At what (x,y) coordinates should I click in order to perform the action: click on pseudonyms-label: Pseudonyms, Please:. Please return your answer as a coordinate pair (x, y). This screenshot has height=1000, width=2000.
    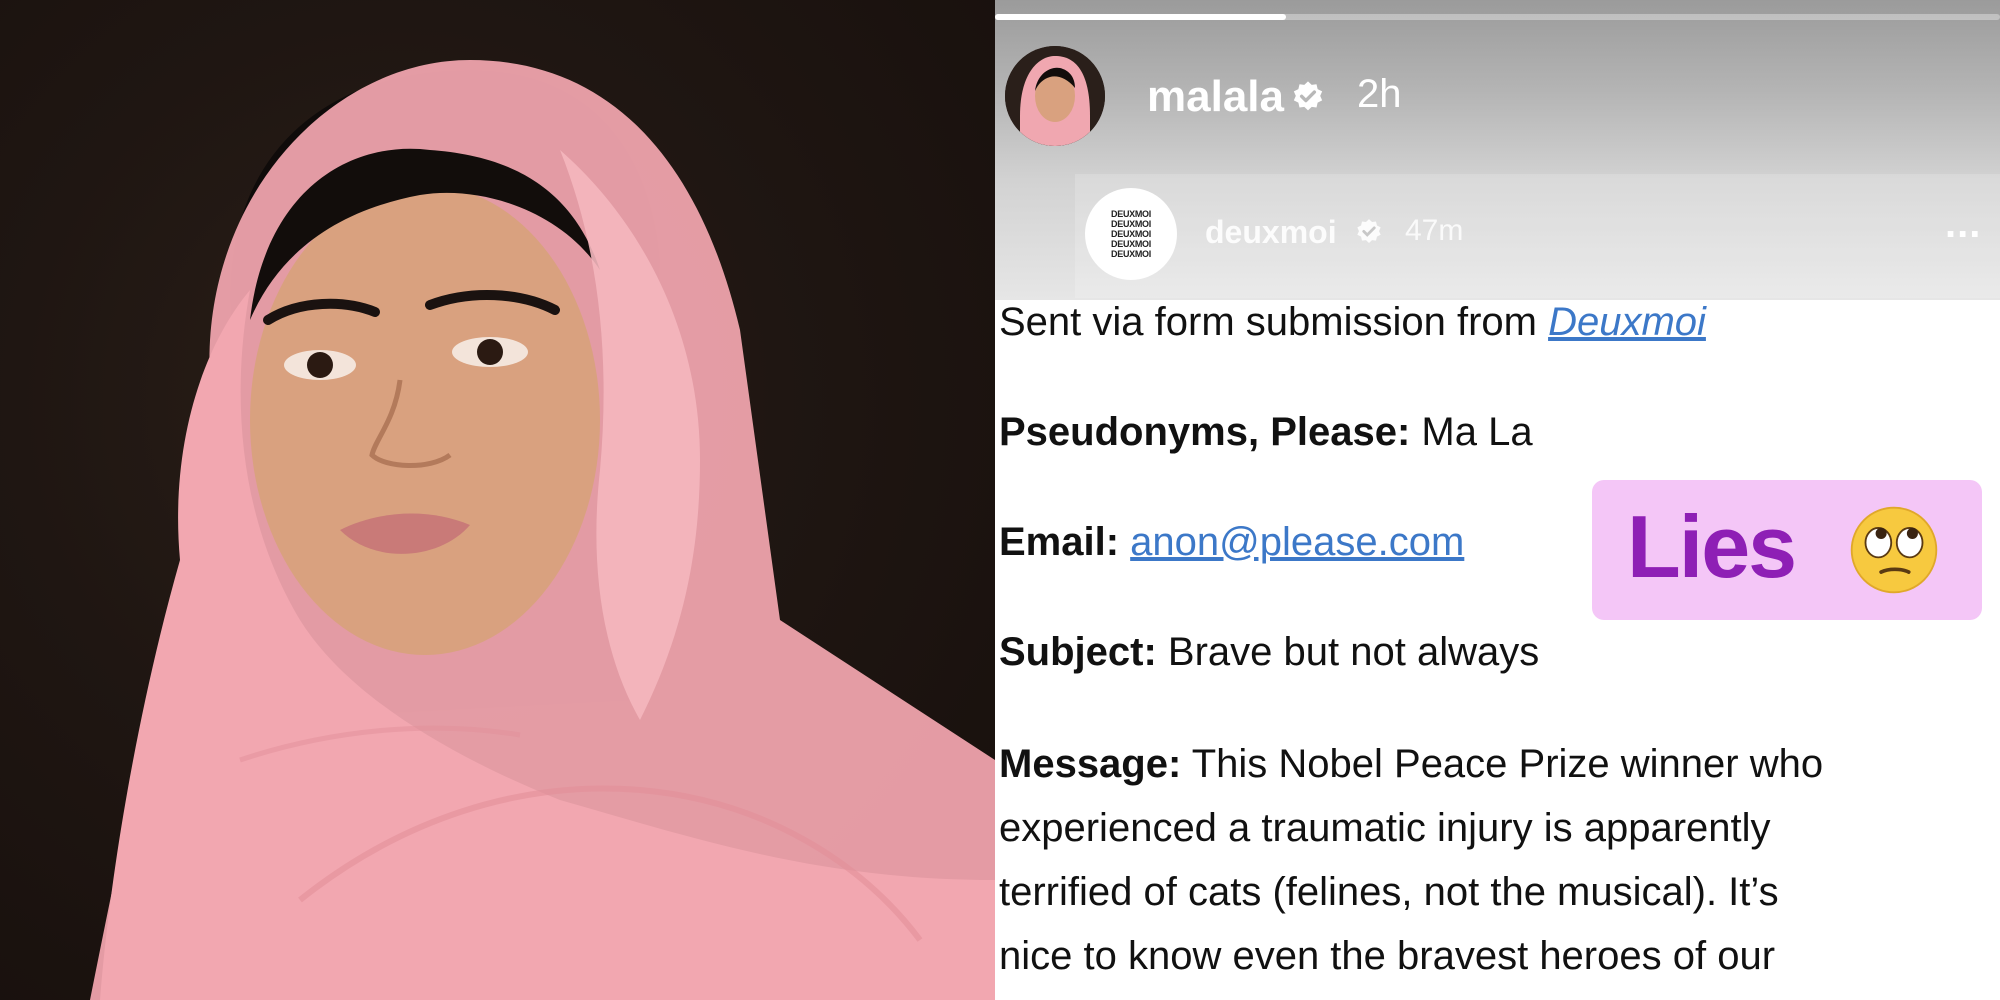
    Looking at the image, I should click on (1205, 432).